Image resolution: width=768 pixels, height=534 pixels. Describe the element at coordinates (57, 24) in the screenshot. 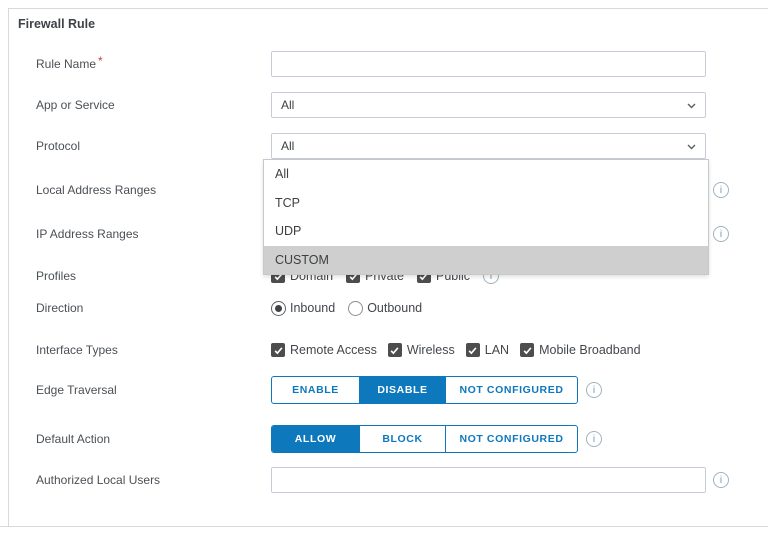

I see `panel-title: Firewall Rule` at that location.